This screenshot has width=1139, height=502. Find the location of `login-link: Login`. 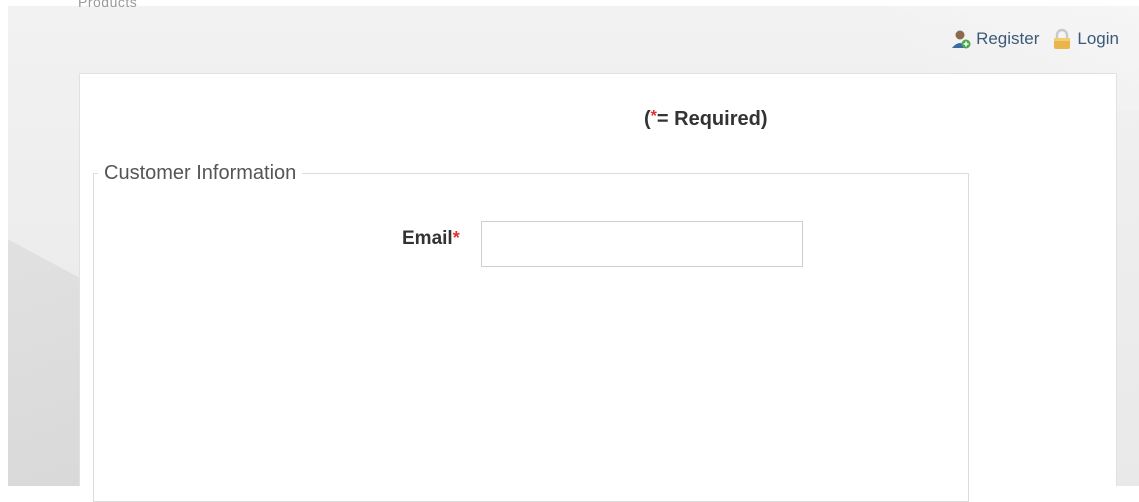

login-link: Login is located at coordinates (1085, 39).